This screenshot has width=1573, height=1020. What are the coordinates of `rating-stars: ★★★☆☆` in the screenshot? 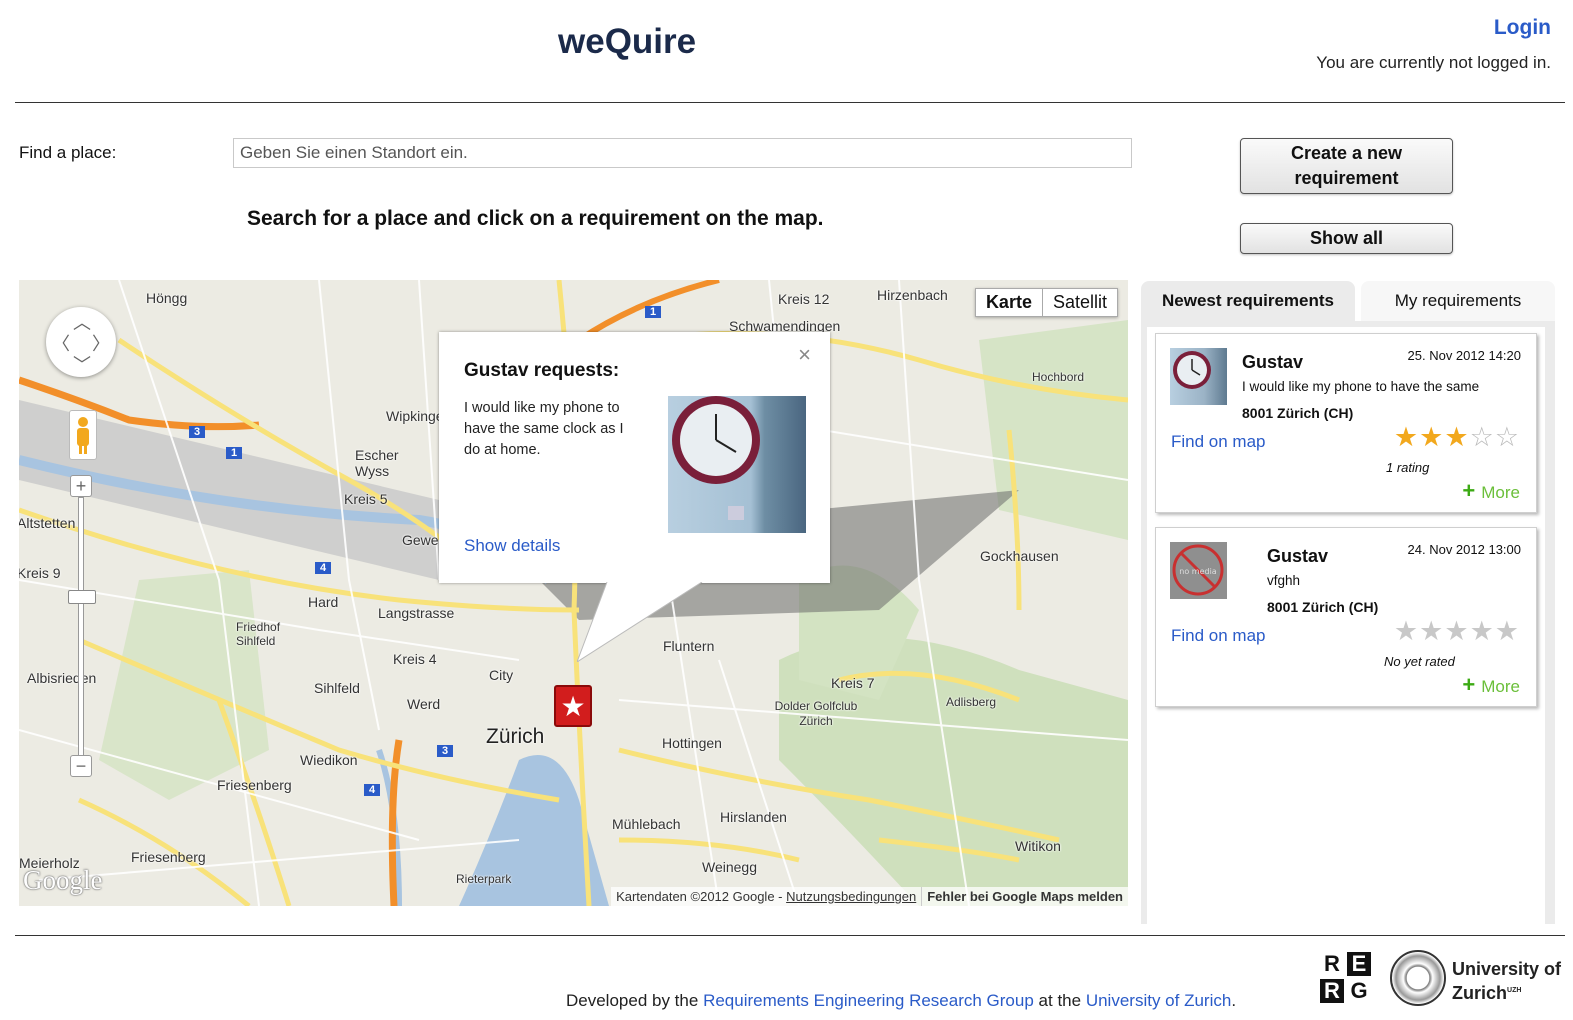 It's located at (1457, 437).